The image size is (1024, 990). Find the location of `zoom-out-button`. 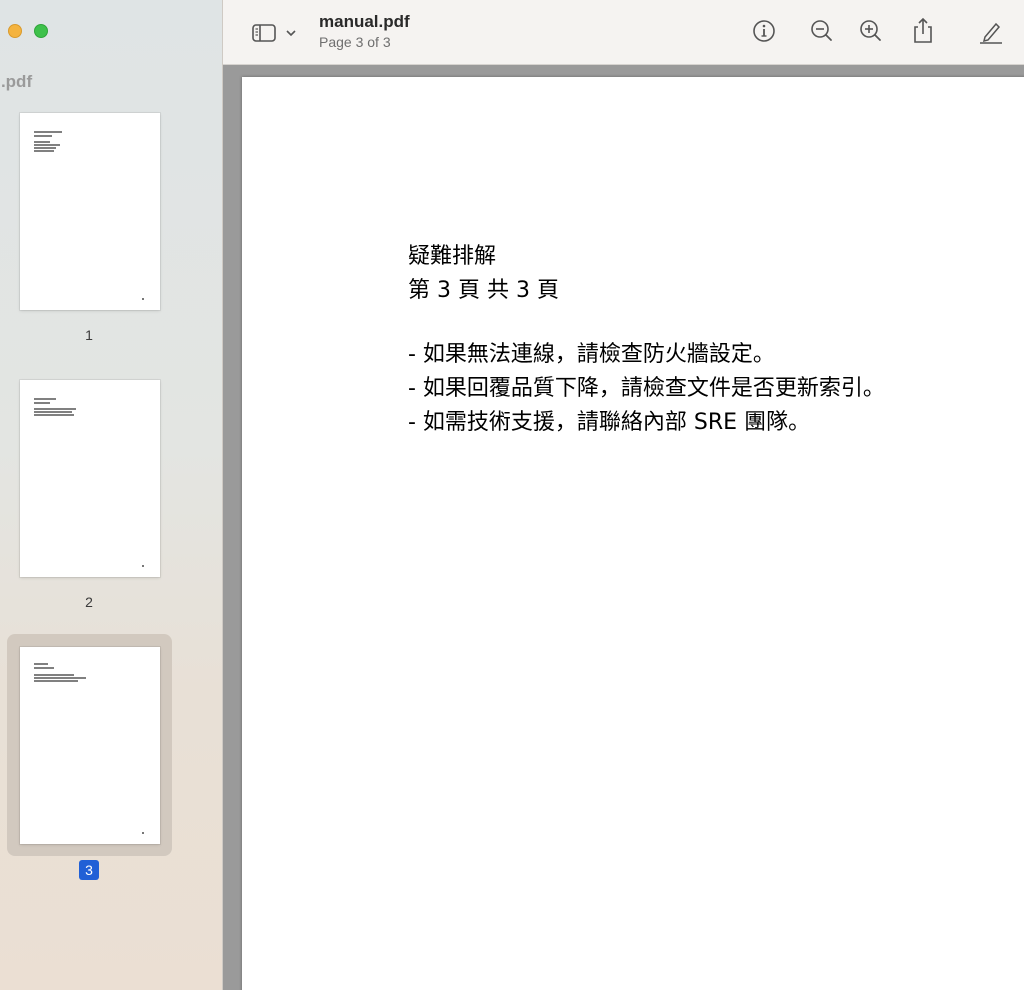

zoom-out-button is located at coordinates (822, 31).